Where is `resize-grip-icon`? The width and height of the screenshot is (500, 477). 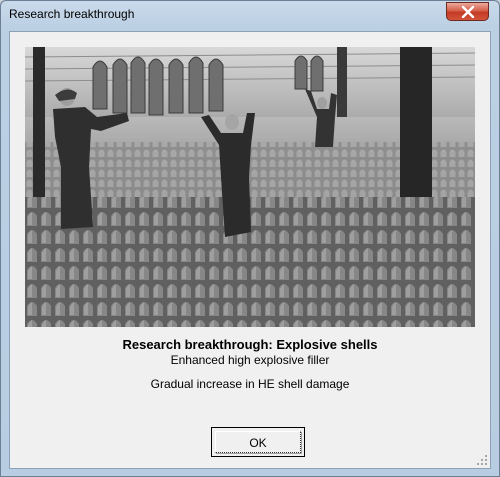 resize-grip-icon is located at coordinates (482, 460).